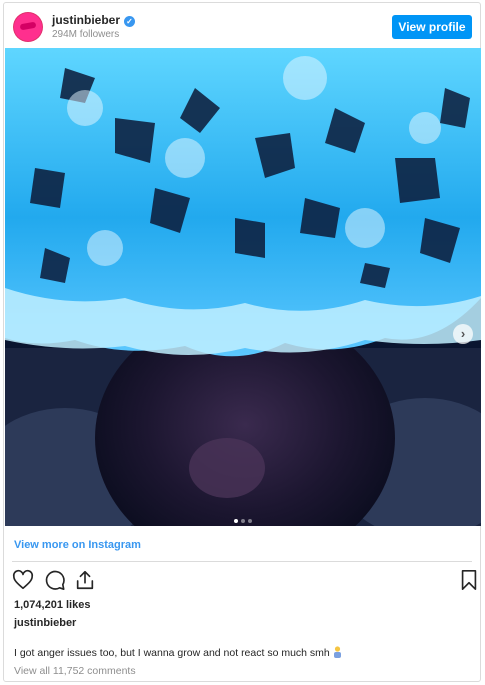  Describe the element at coordinates (77, 545) in the screenshot. I see `view-more-link: View more on Instagram` at that location.